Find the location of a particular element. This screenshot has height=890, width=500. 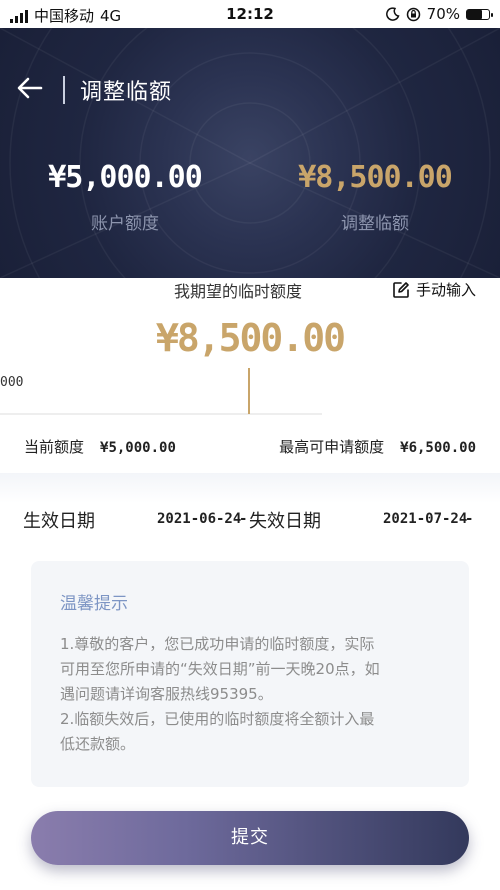

title-divider is located at coordinates (64, 90).